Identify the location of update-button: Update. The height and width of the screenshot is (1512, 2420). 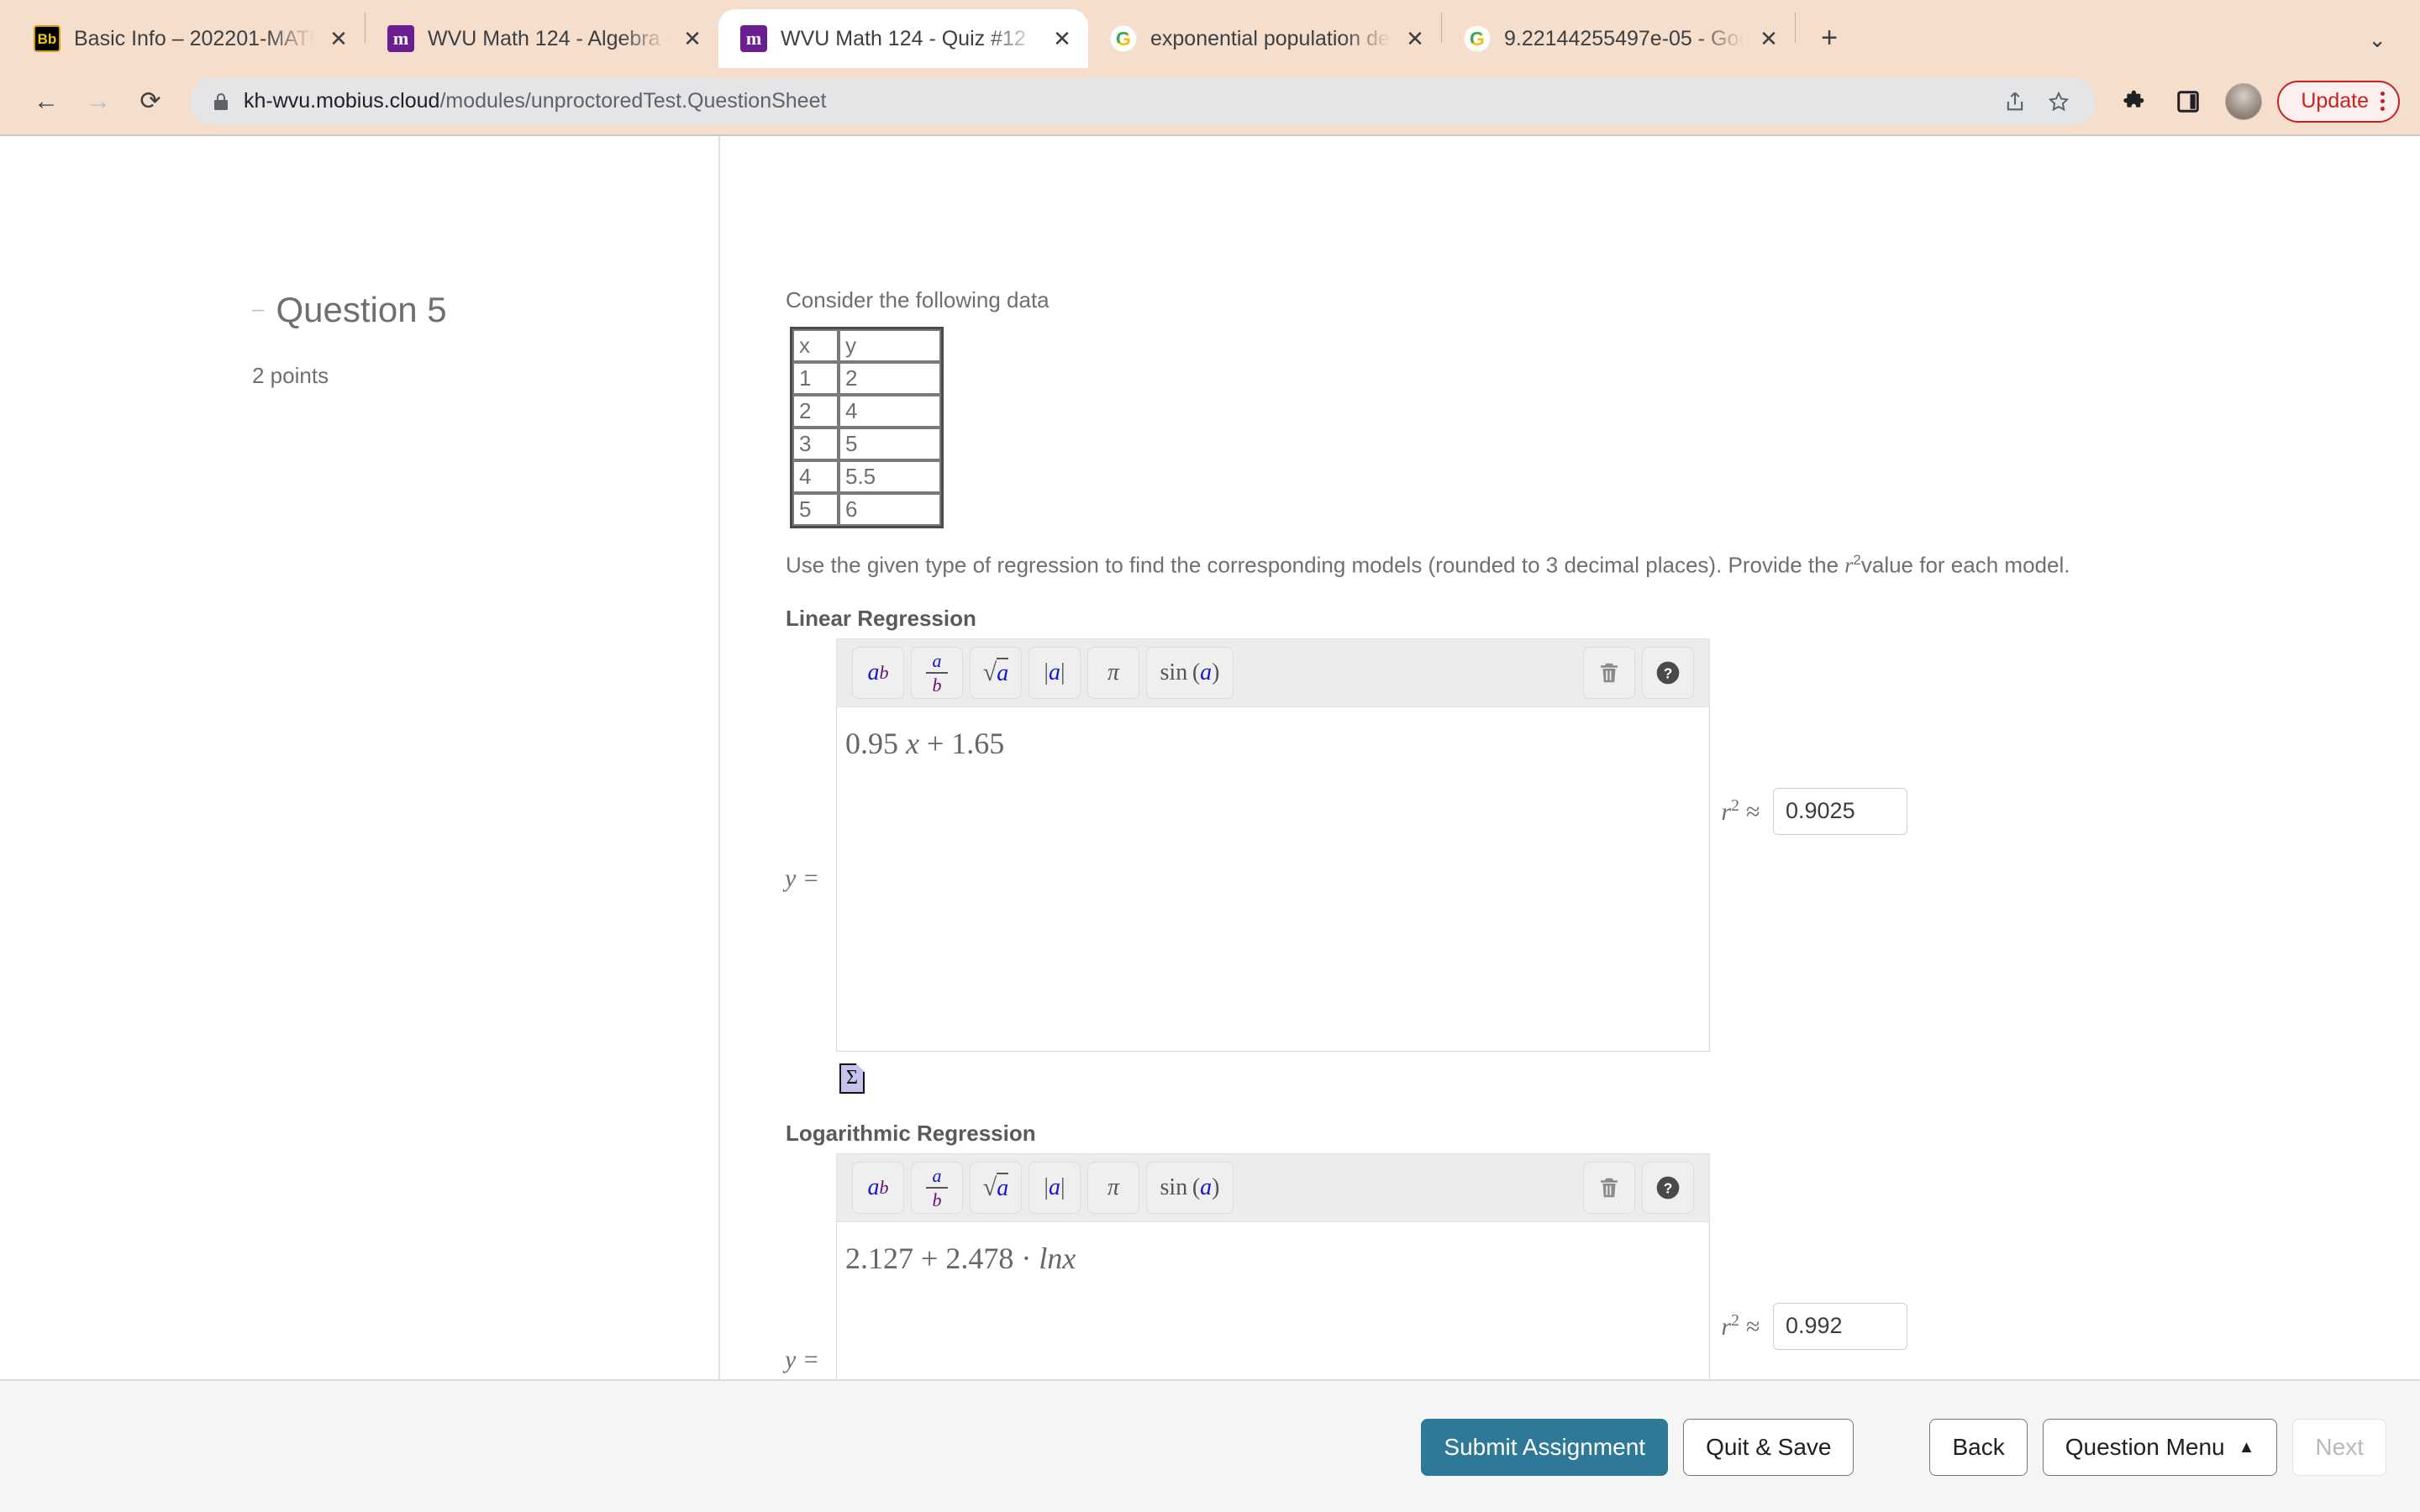
(2338, 101).